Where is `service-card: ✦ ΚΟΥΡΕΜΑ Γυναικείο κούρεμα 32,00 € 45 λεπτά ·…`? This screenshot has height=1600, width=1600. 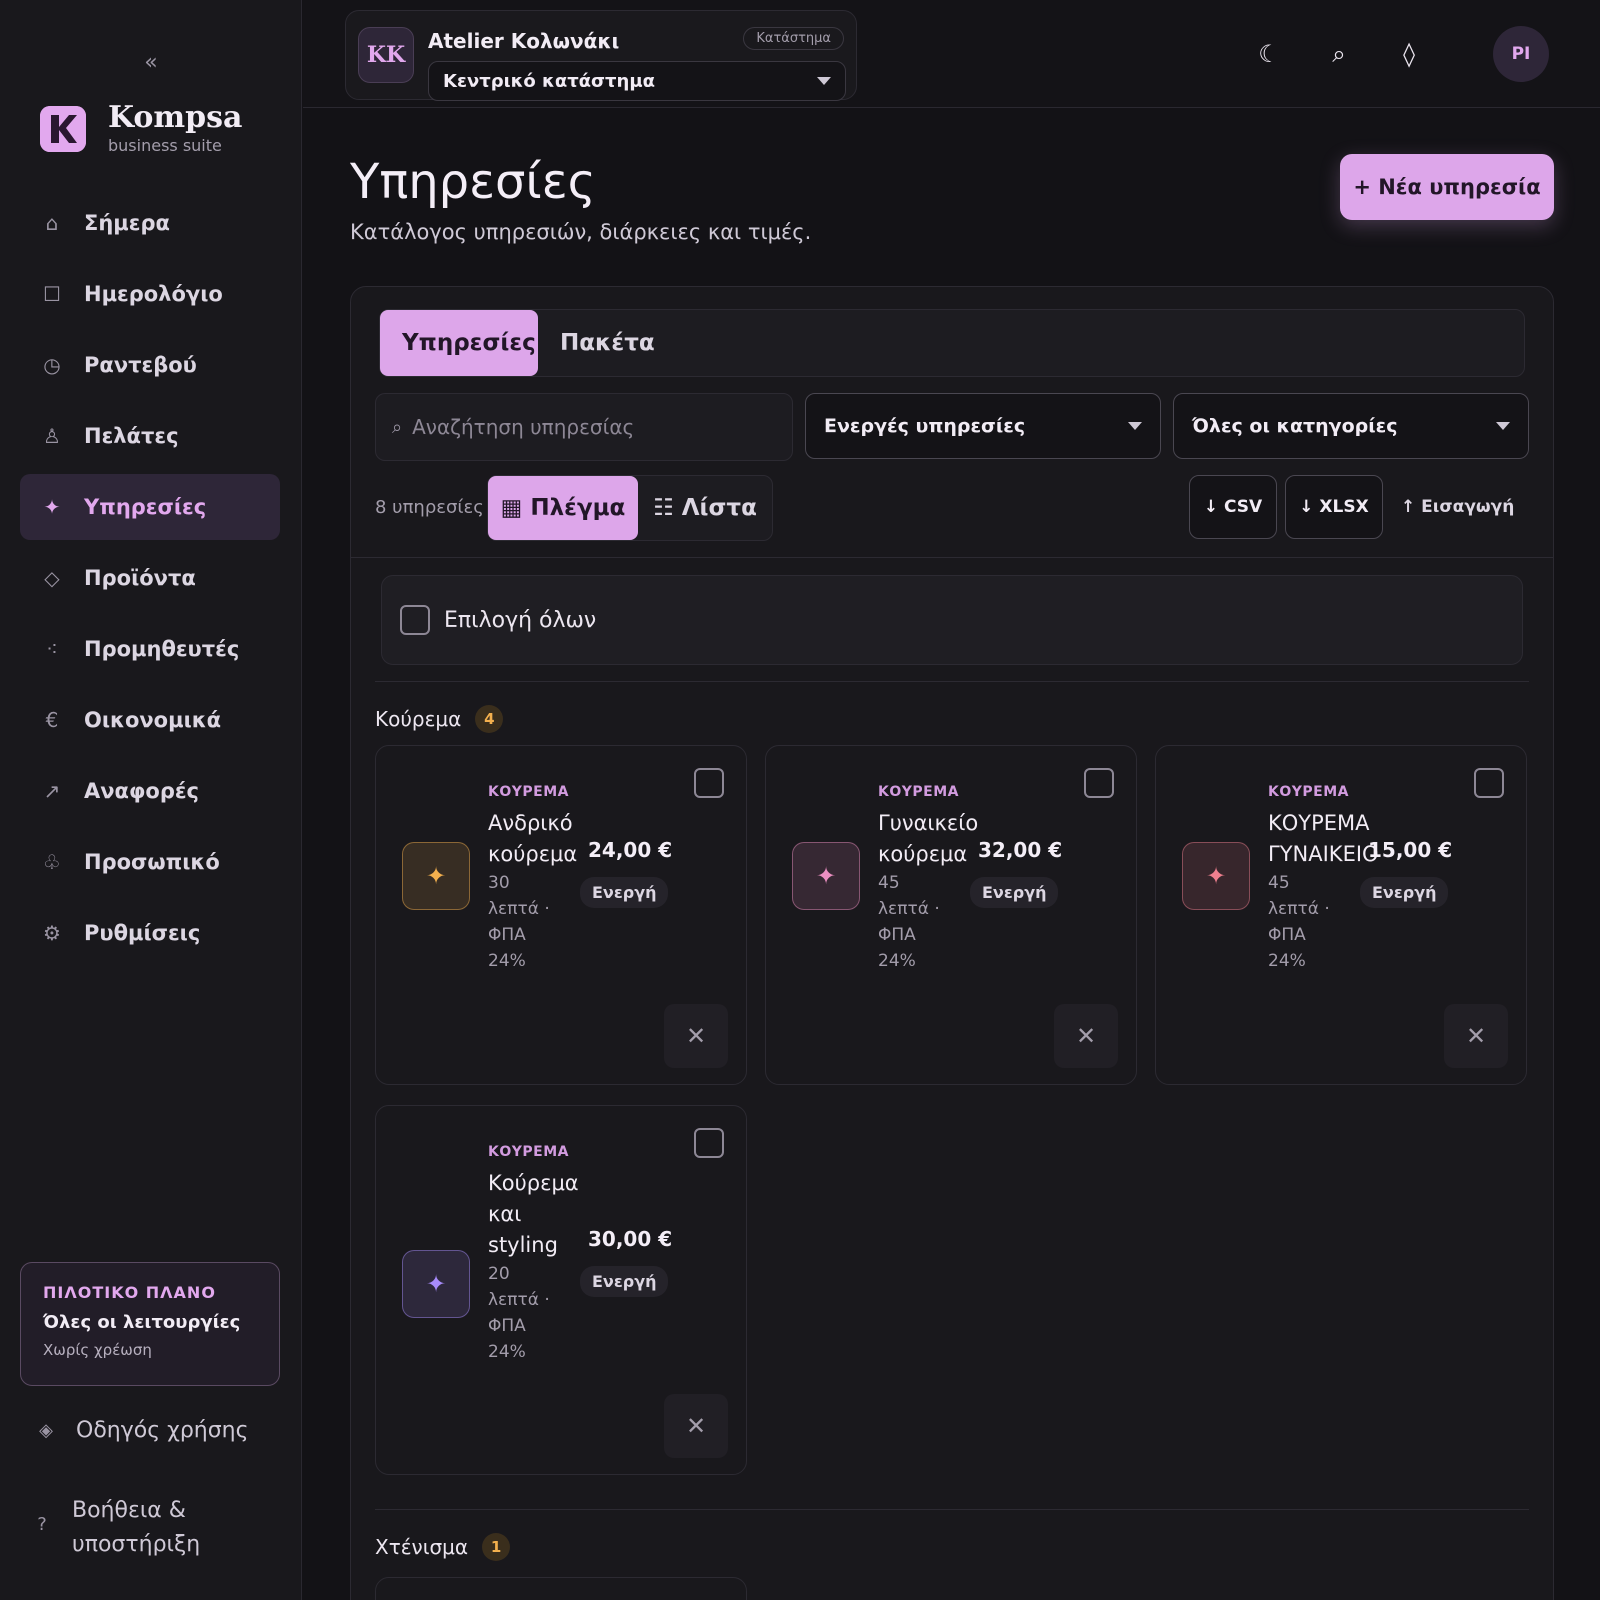
service-card: ✦ ΚΟΥΡΕΜΑ Γυναικείο κούρεμα 32,00 € 45 λεπτά ·… is located at coordinates (951, 915).